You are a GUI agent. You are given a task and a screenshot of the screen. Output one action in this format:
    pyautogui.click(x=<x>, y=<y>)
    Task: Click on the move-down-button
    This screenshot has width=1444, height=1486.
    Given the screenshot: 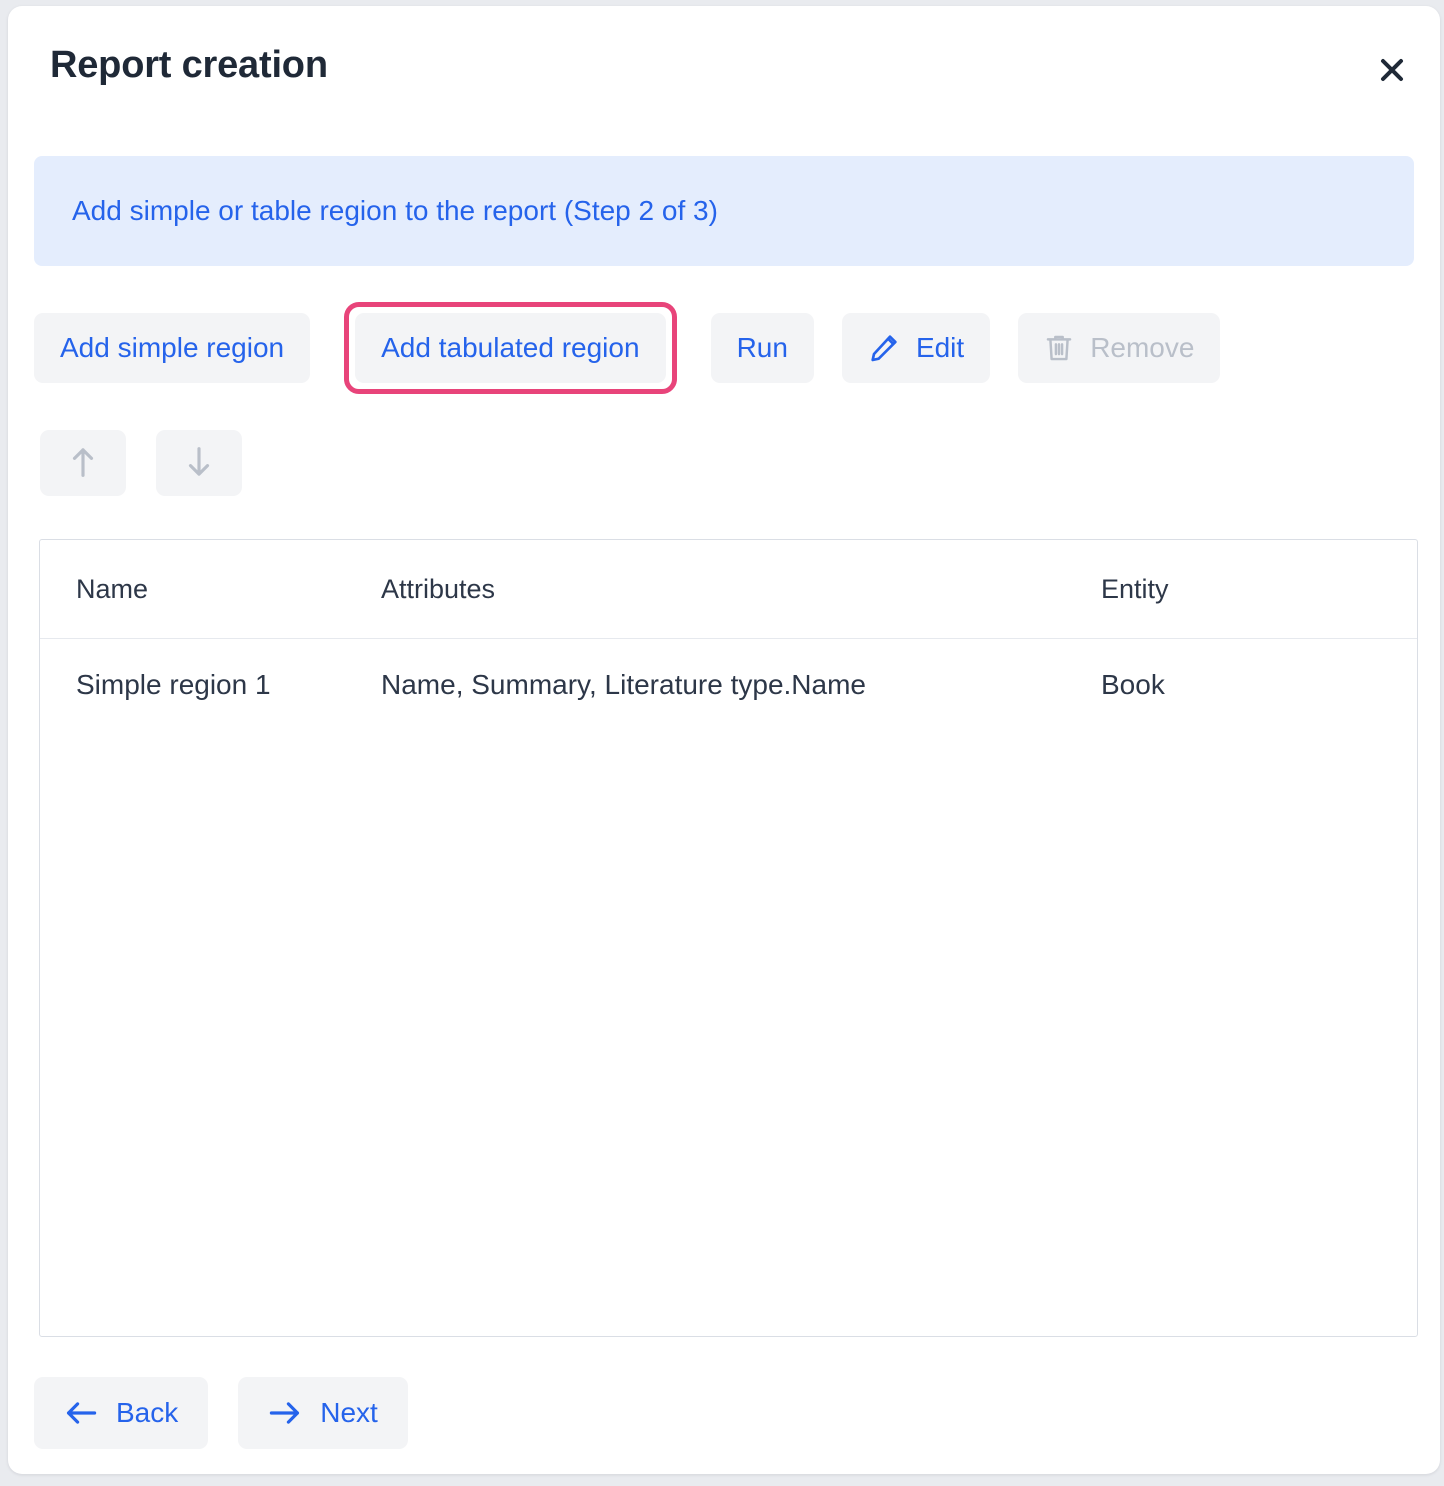 What is the action you would take?
    pyautogui.click(x=199, y=463)
    